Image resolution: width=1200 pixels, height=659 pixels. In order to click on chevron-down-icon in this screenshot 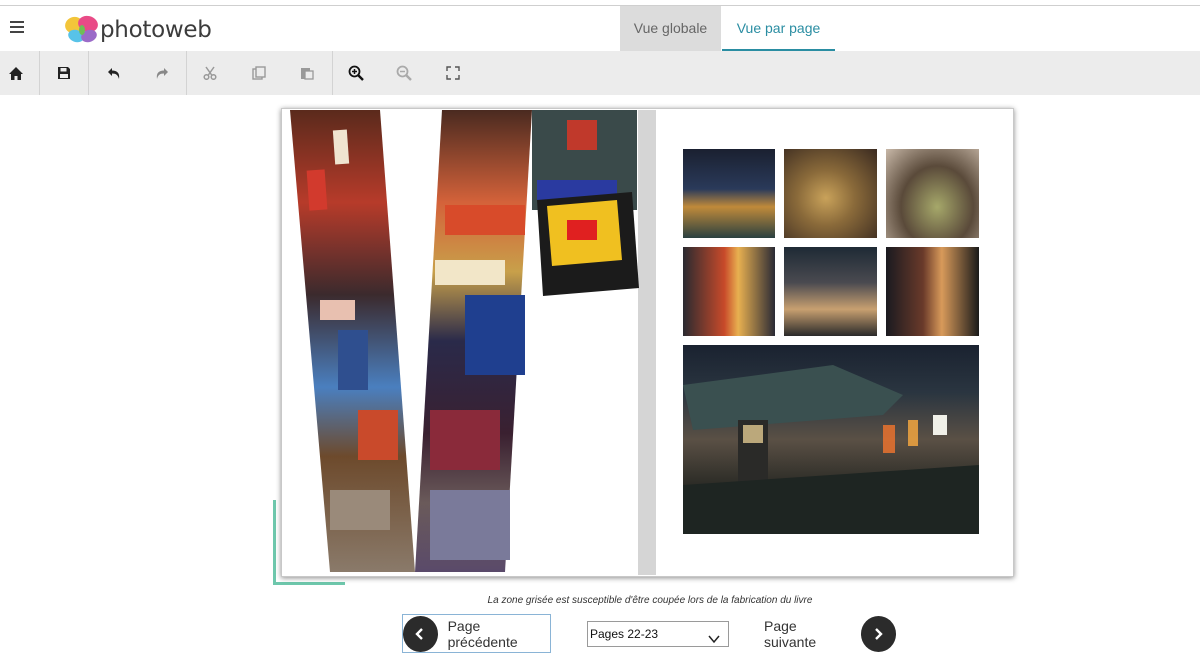, I will do `click(714, 640)`.